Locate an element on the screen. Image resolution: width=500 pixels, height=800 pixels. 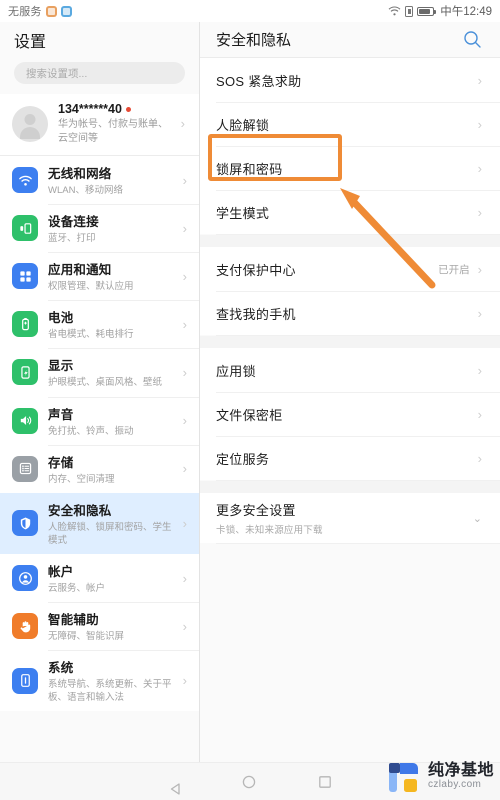
sidebar-item-1: 设备连接 蓝牙、打印 › is located at coordinates (99, 228).